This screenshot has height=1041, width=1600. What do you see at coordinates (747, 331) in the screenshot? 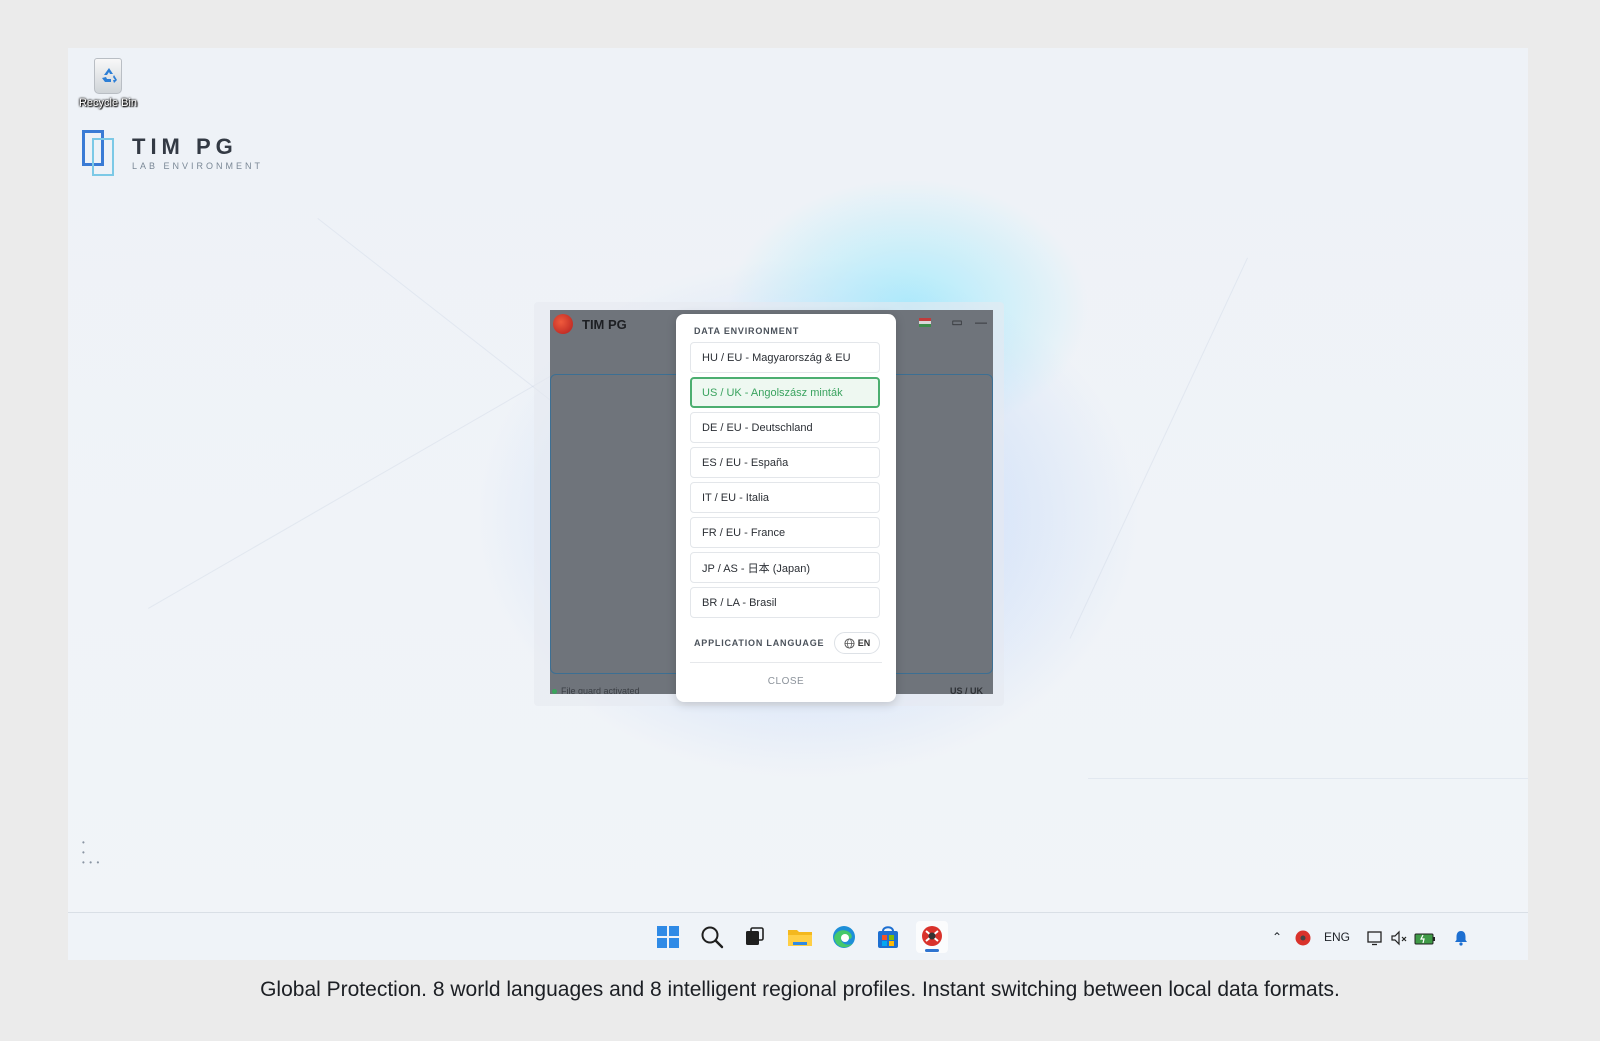
I see `dialog-heading: DATA ENVIRONMENT` at bounding box center [747, 331].